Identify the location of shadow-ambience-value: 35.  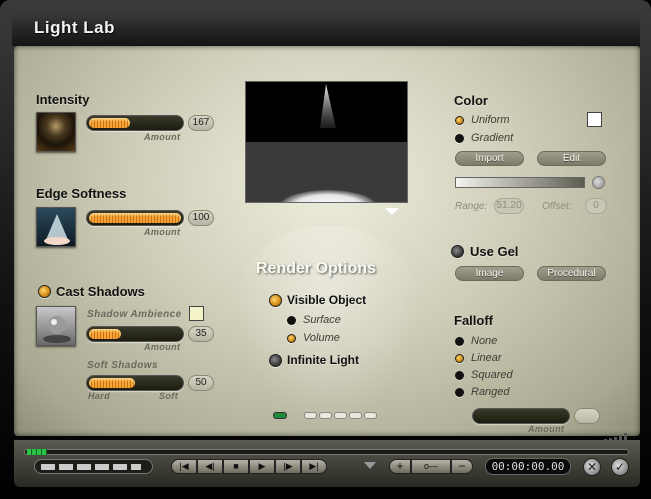
(201, 334).